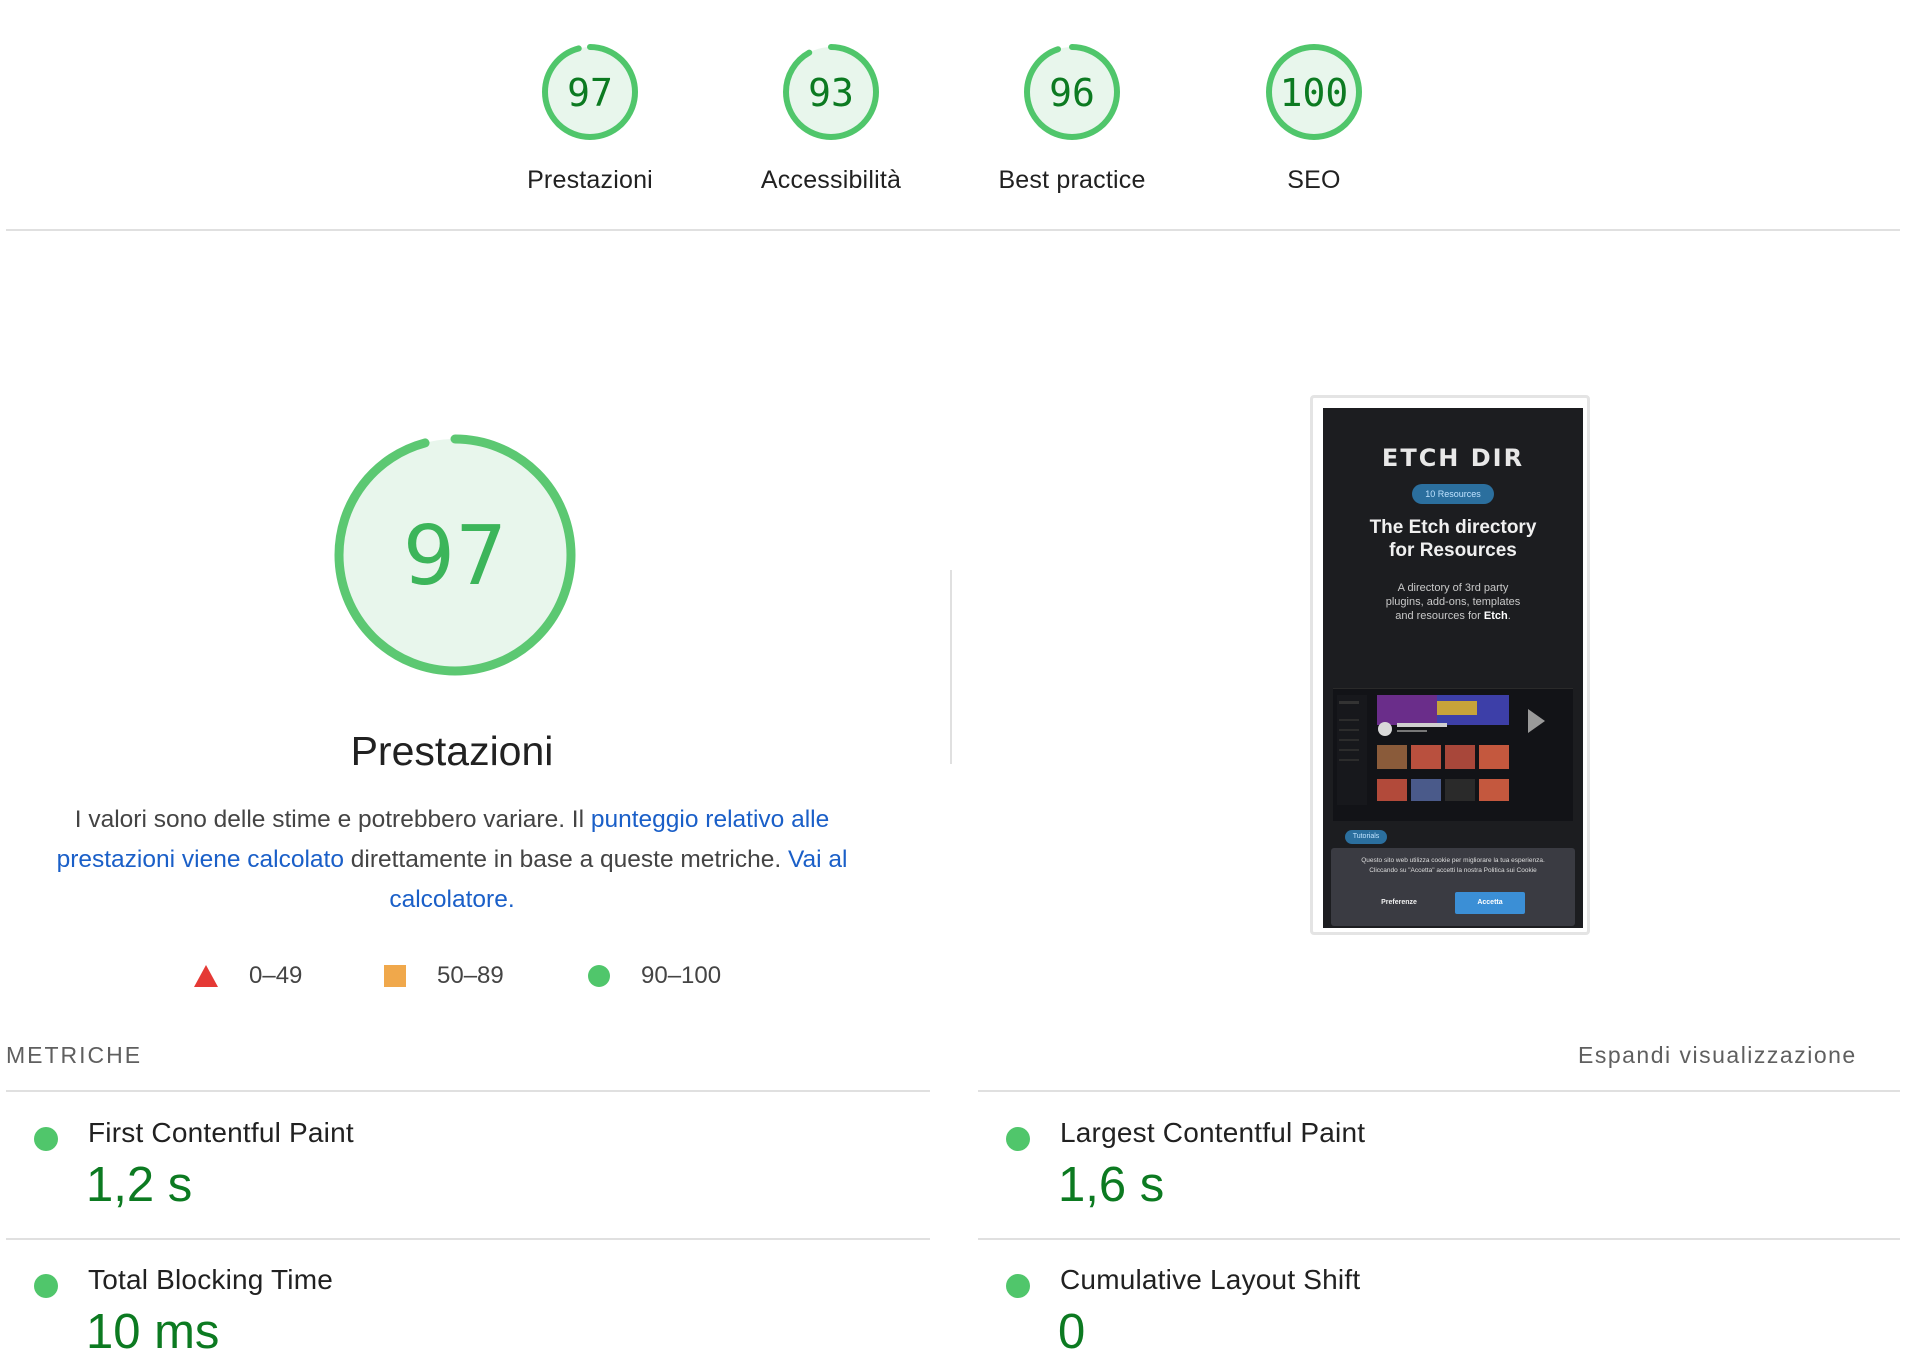 This screenshot has width=1906, height=1366. Describe the element at coordinates (276, 975) in the screenshot. I see `legend-range: 0–49` at that location.